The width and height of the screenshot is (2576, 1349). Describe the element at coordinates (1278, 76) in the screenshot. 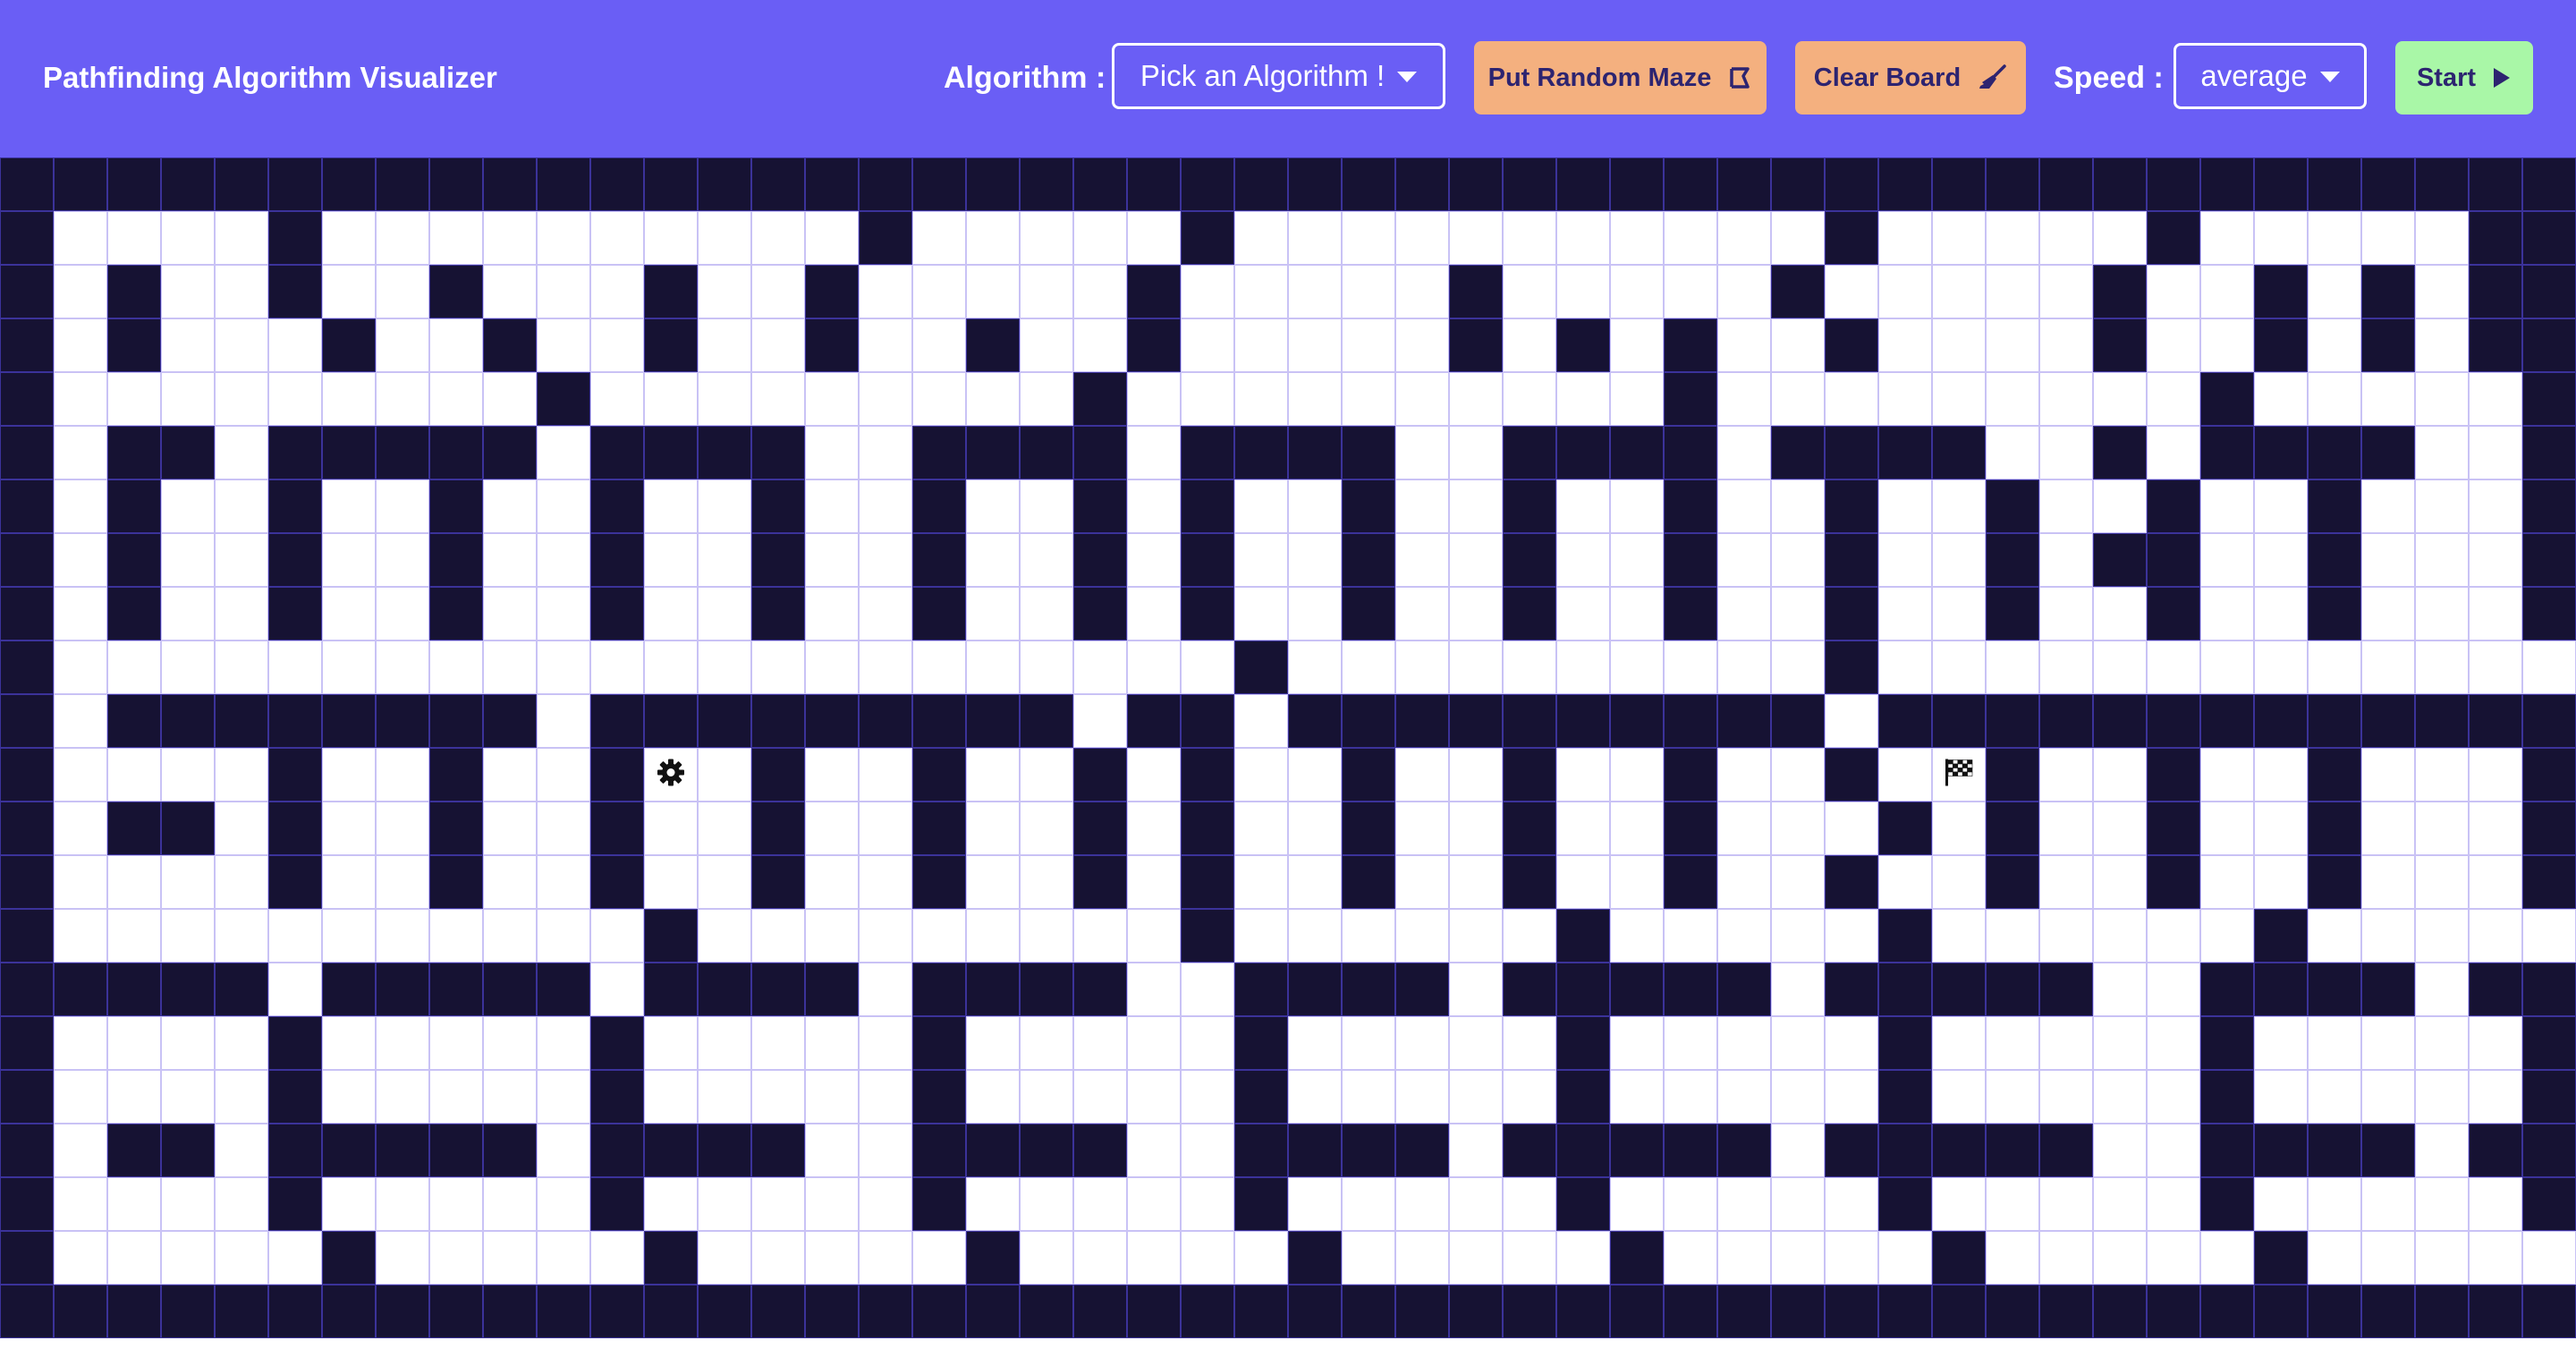

I see `algorithm-select: Pick an Algorithm !` at that location.